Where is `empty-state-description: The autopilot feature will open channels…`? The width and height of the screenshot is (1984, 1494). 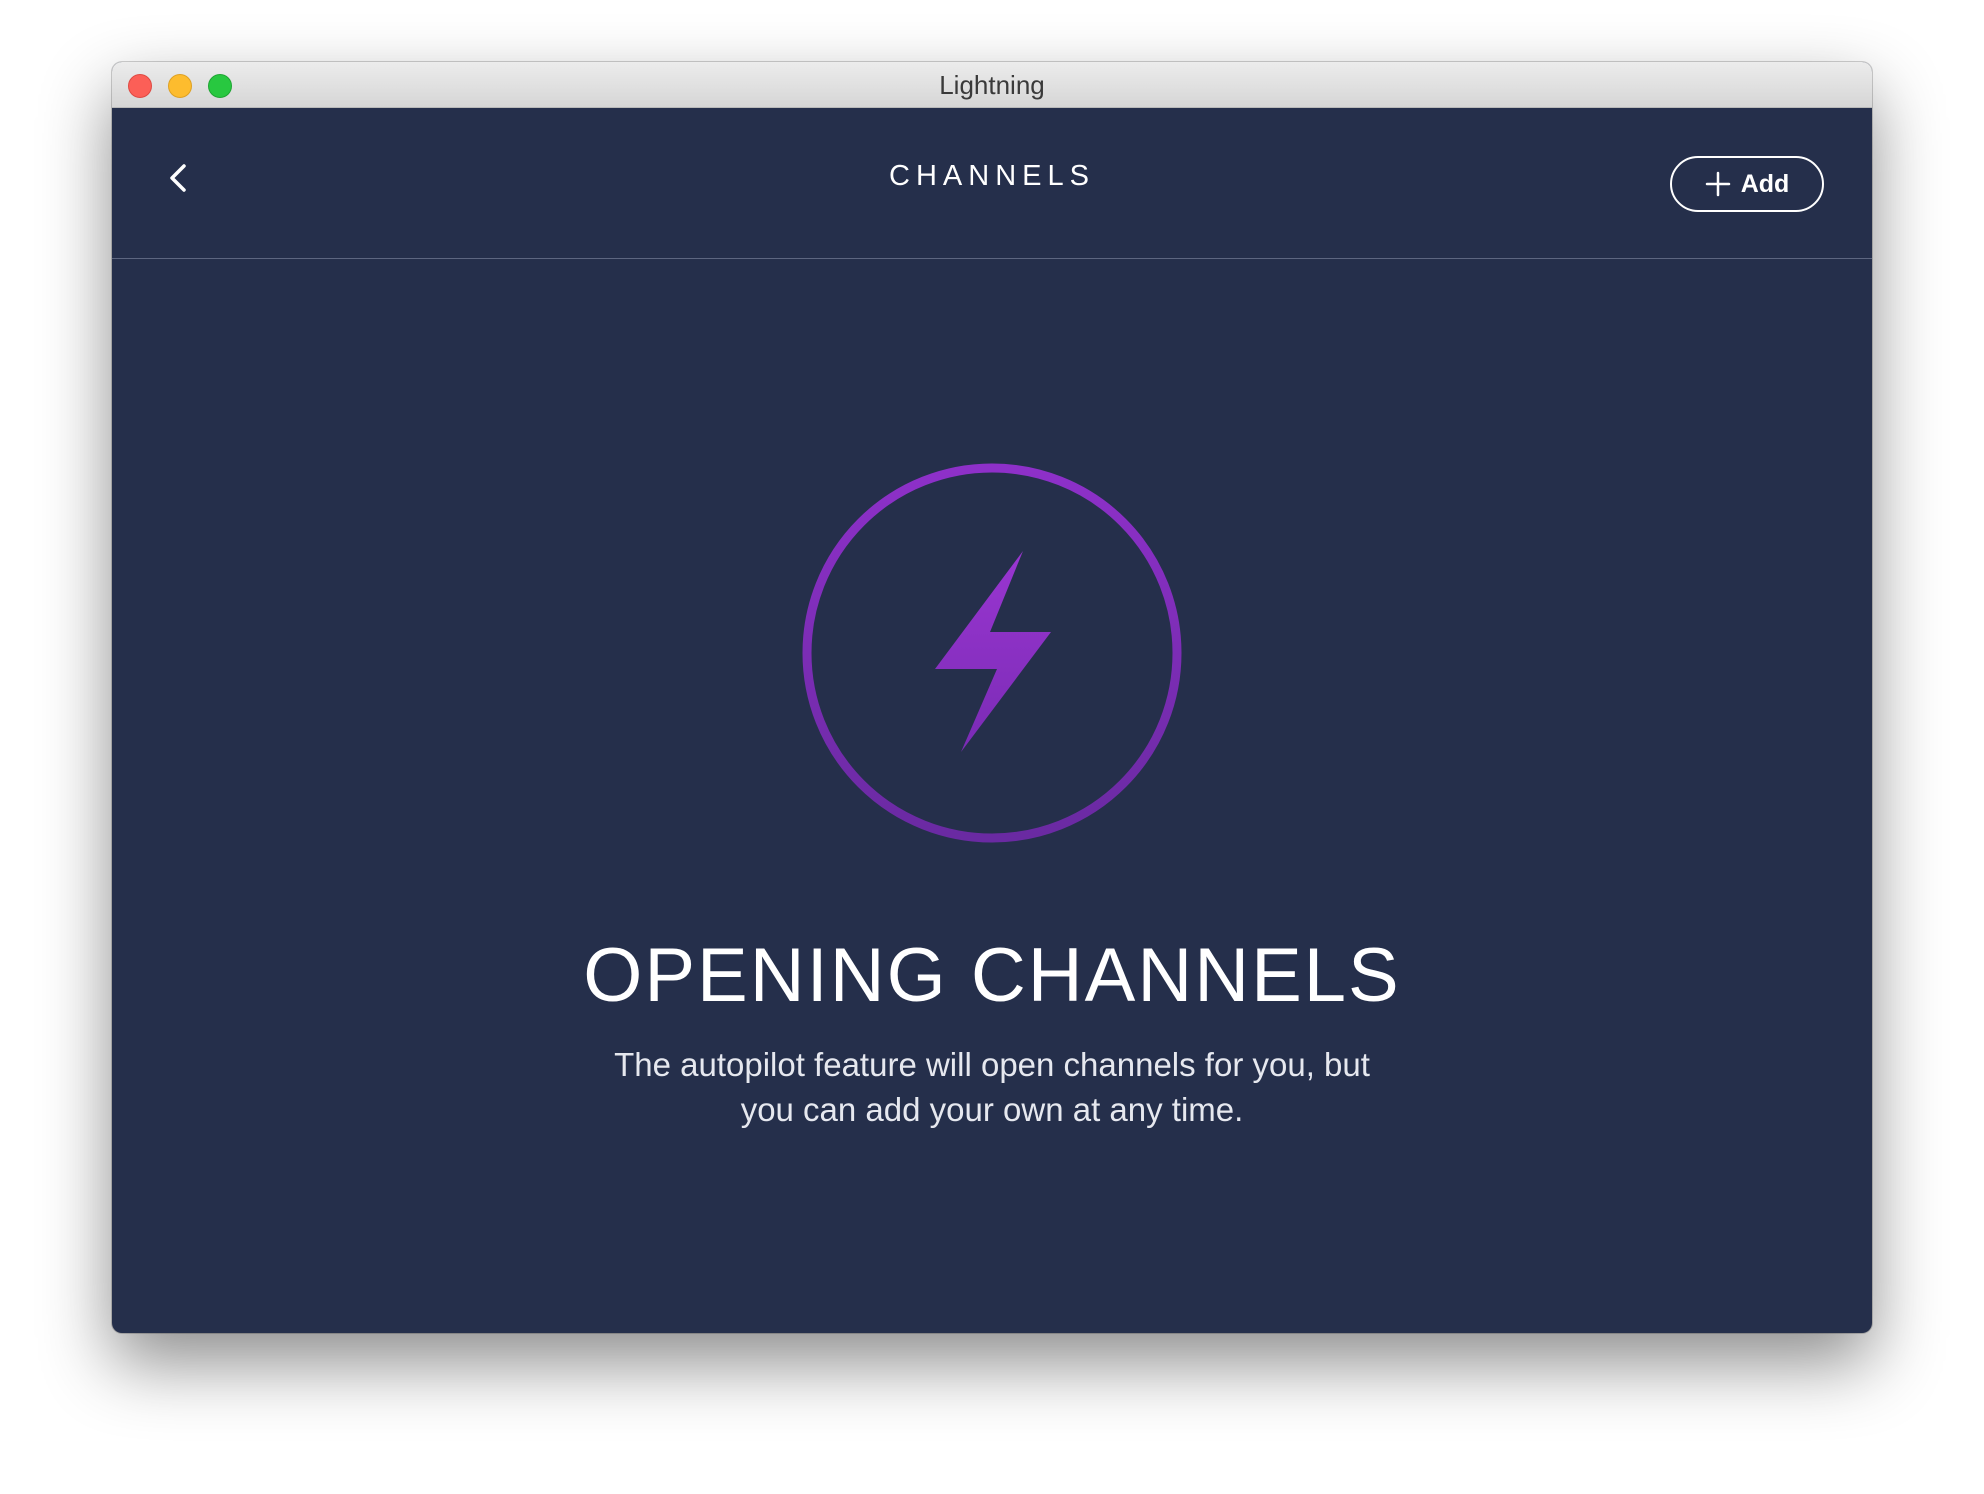
empty-state-description: The autopilot feature will open channels… is located at coordinates (992, 1087).